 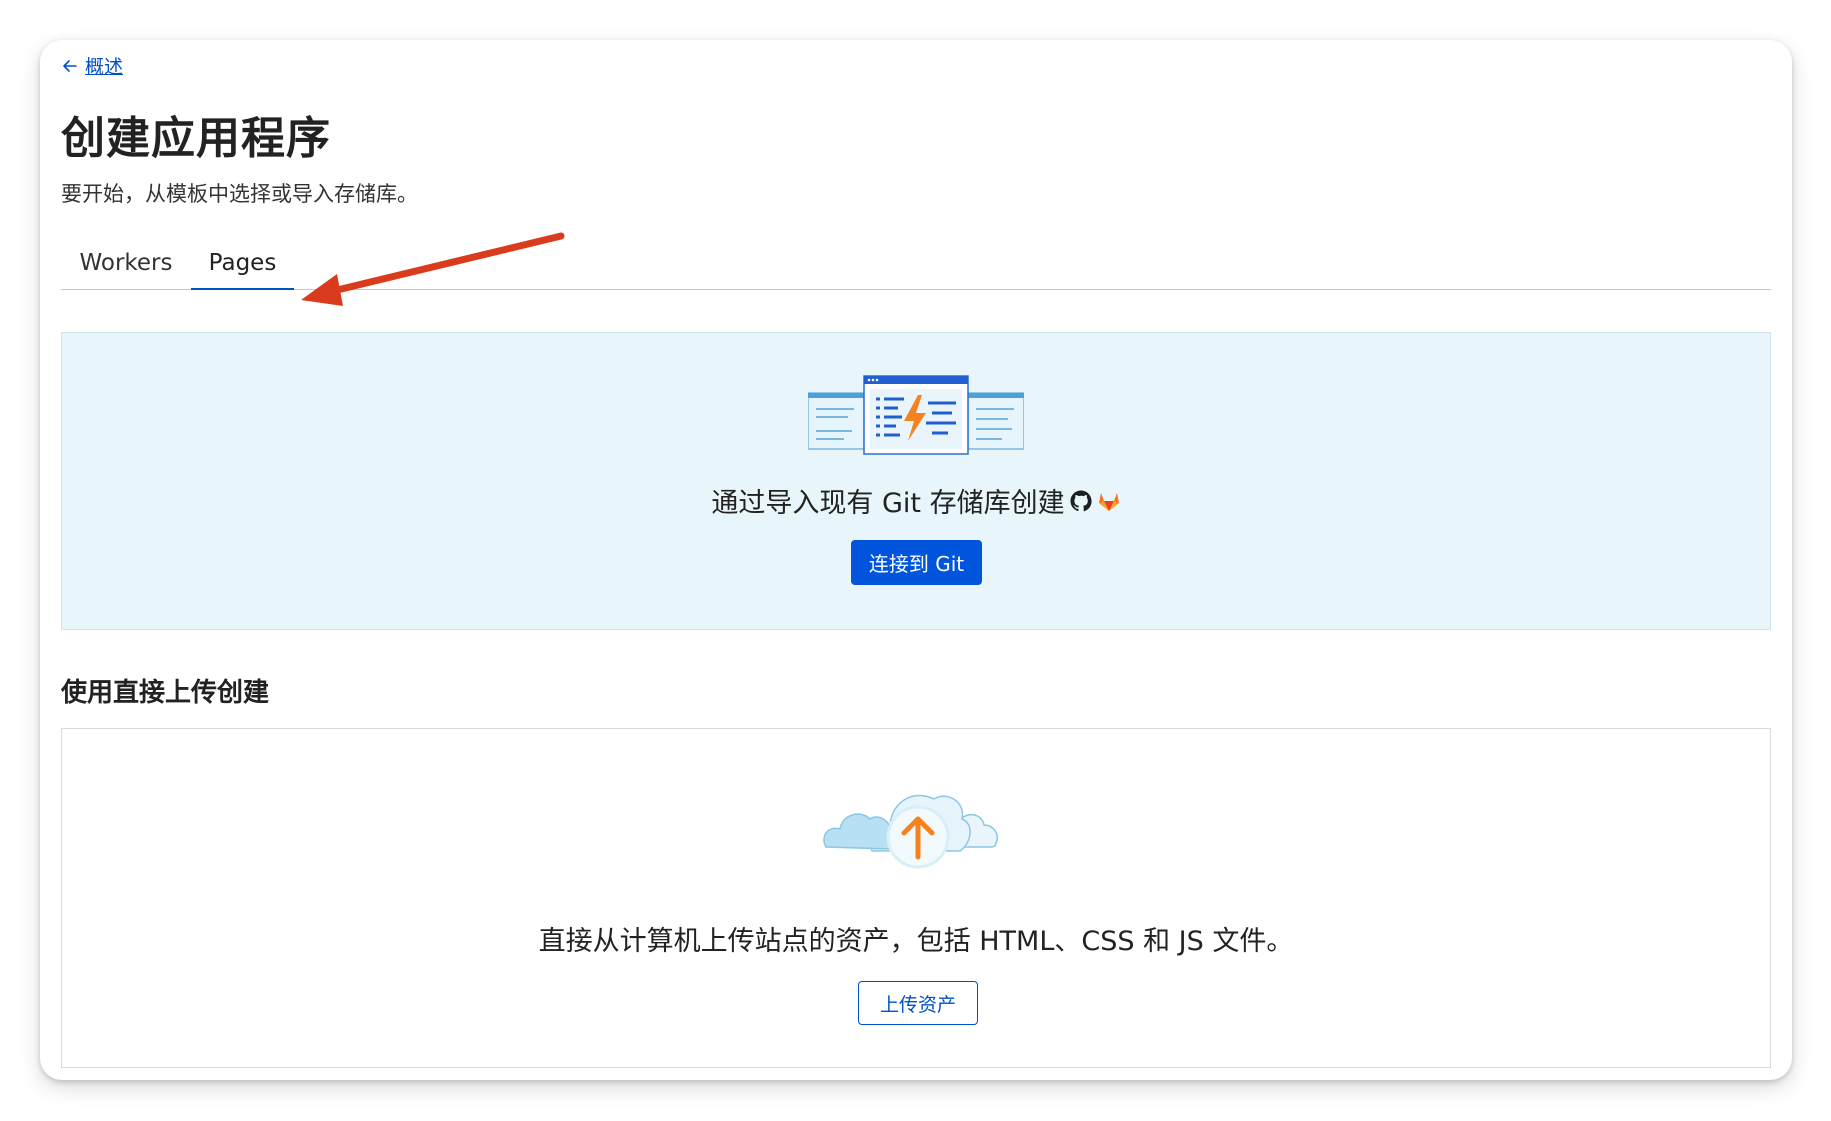 What do you see at coordinates (910, 831) in the screenshot?
I see `cloud-upload-icon` at bounding box center [910, 831].